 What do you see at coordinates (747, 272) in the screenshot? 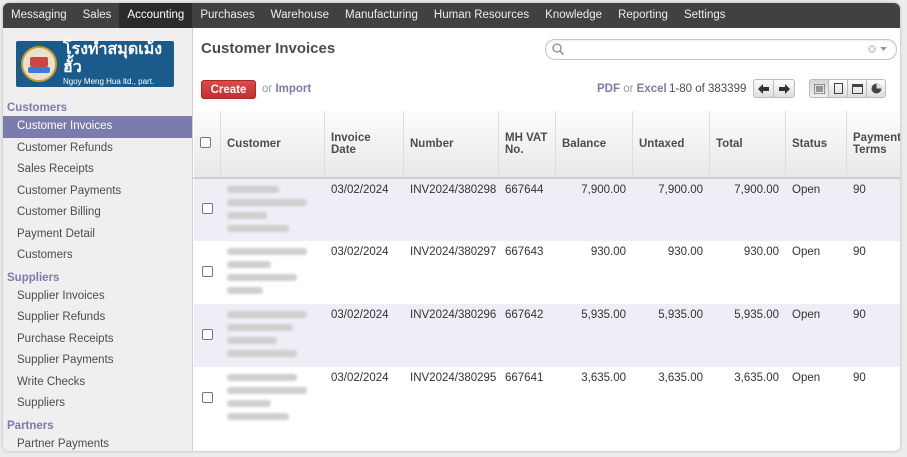
I see `total-cell: 930.00` at bounding box center [747, 272].